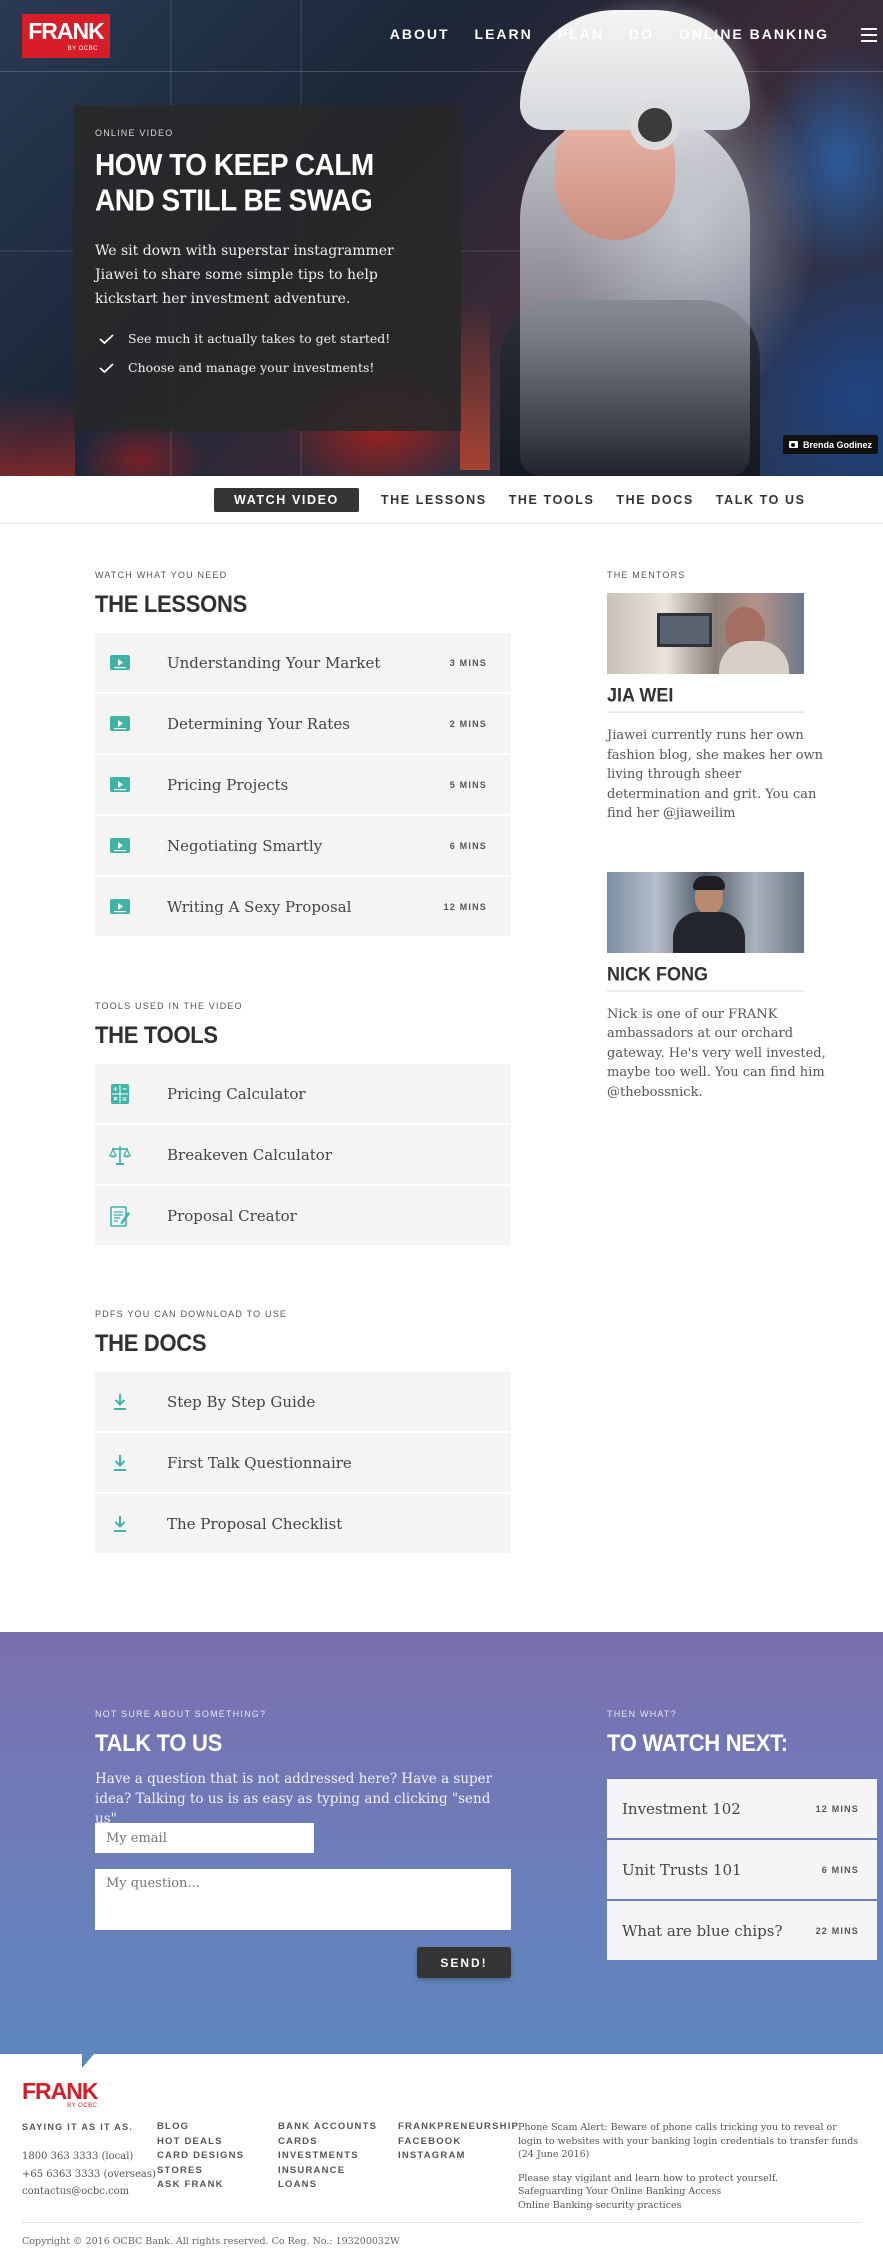 Image resolution: width=883 pixels, height=2264 pixels. Describe the element at coordinates (234, 200) in the screenshot. I see `hero-title-line: AND STILL BE SWAG` at that location.